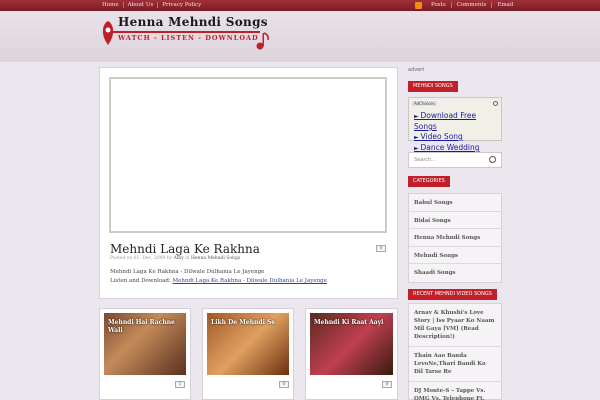  I want to click on rss-icon, so click(418, 5).